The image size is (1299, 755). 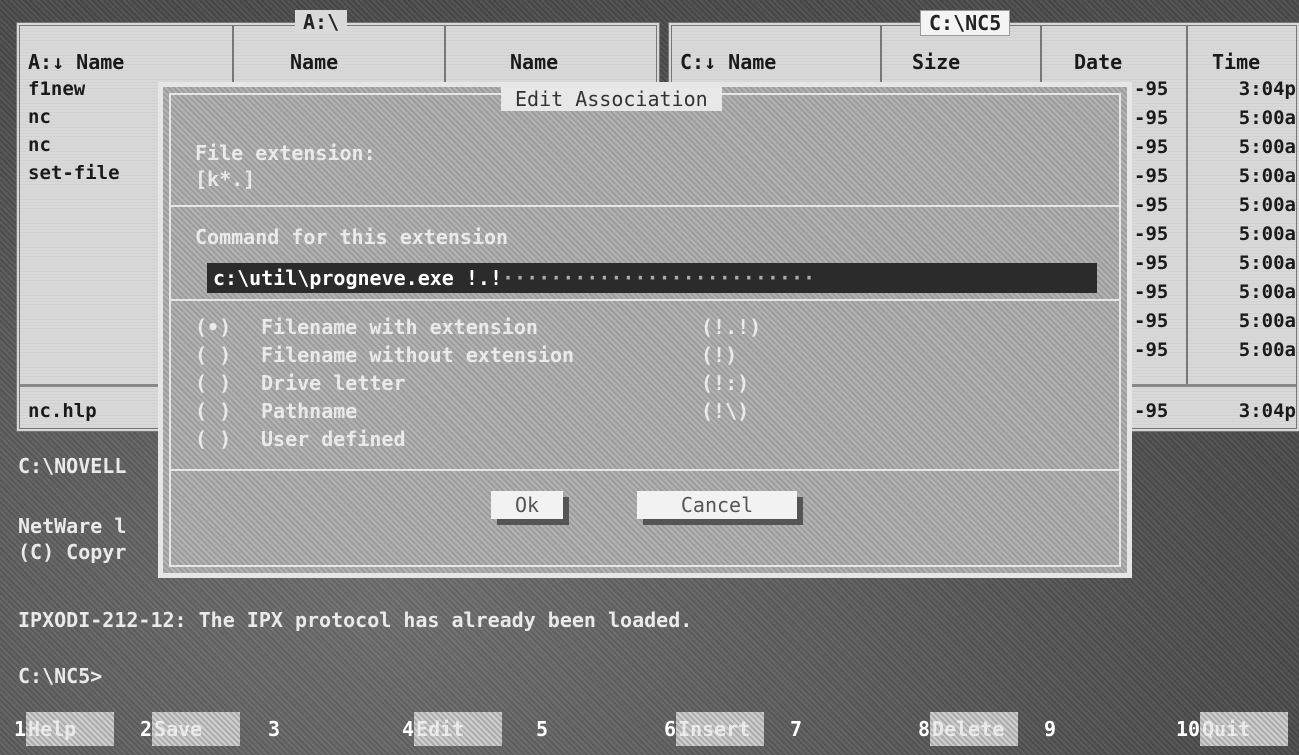 What do you see at coordinates (658, 278) in the screenshot?
I see `command-fill: ··························` at bounding box center [658, 278].